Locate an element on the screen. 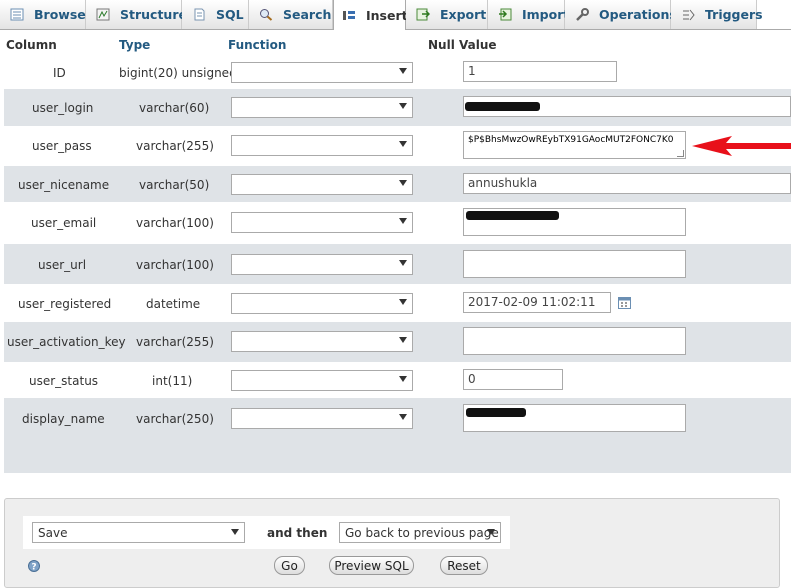  red-arrow-annotation is located at coordinates (741, 146).